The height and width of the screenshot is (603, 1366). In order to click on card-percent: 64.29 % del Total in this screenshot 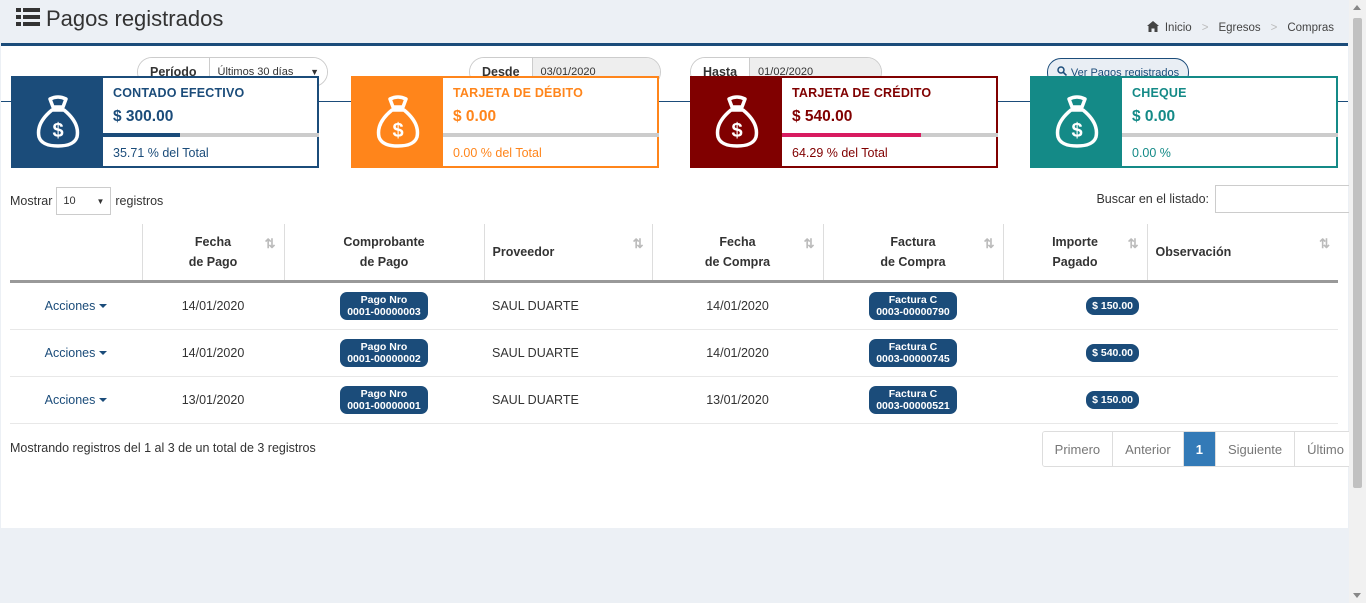, I will do `click(840, 153)`.